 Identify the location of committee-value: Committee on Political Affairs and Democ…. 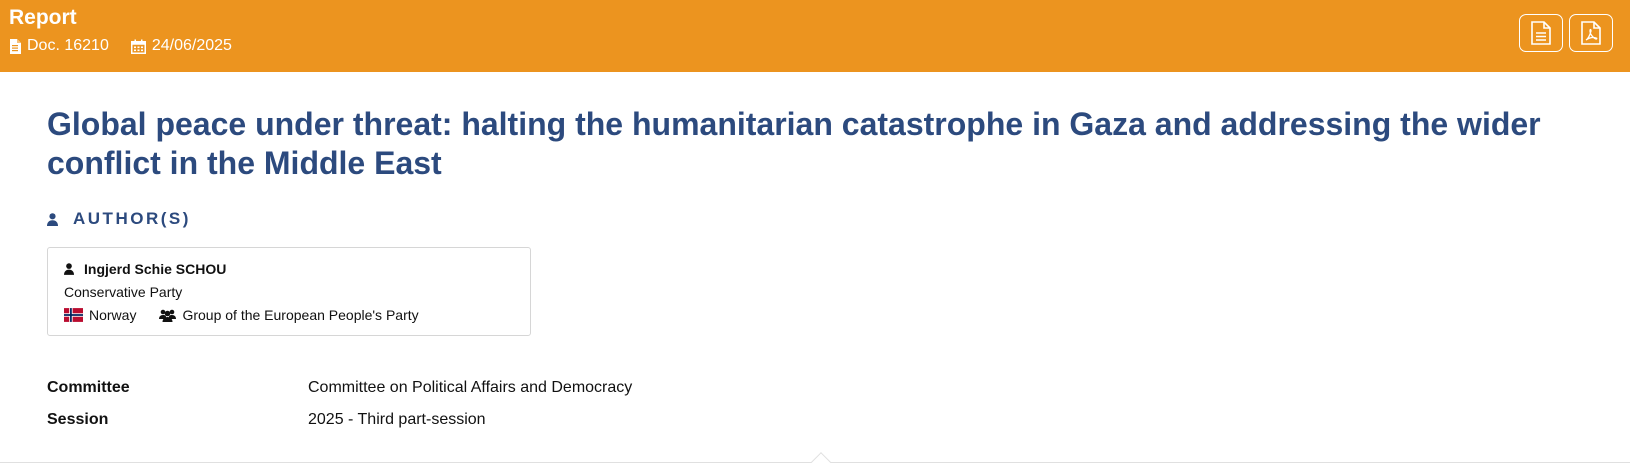
(470, 388).